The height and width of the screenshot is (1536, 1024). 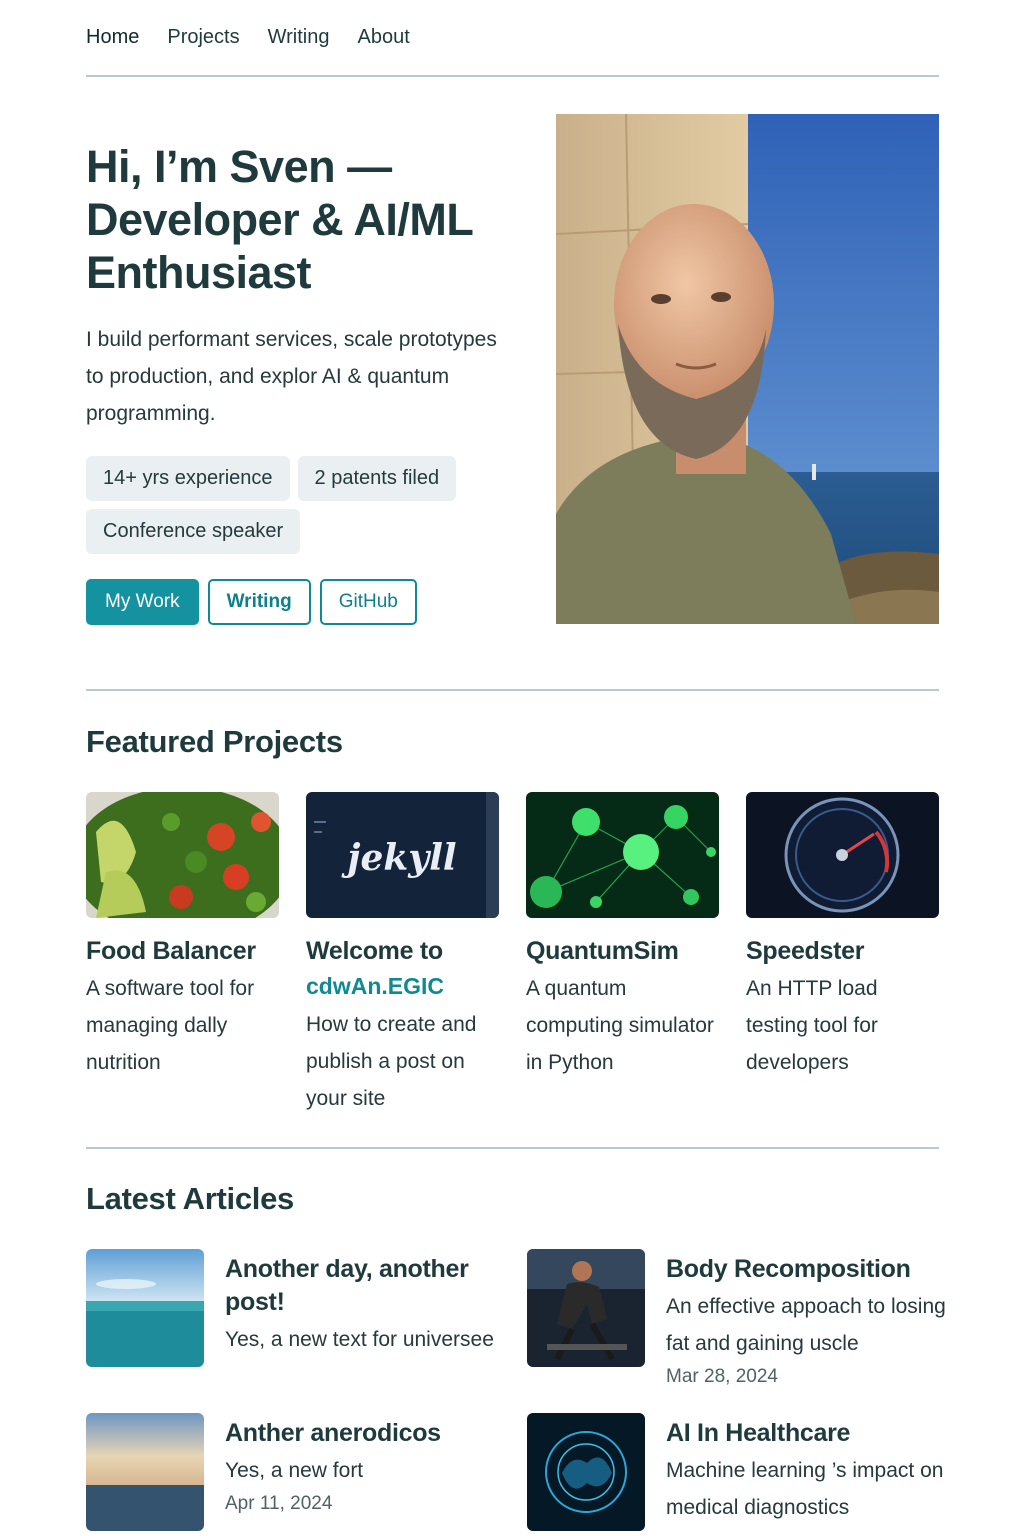 What do you see at coordinates (368, 602) in the screenshot?
I see `github-button: GitHub` at bounding box center [368, 602].